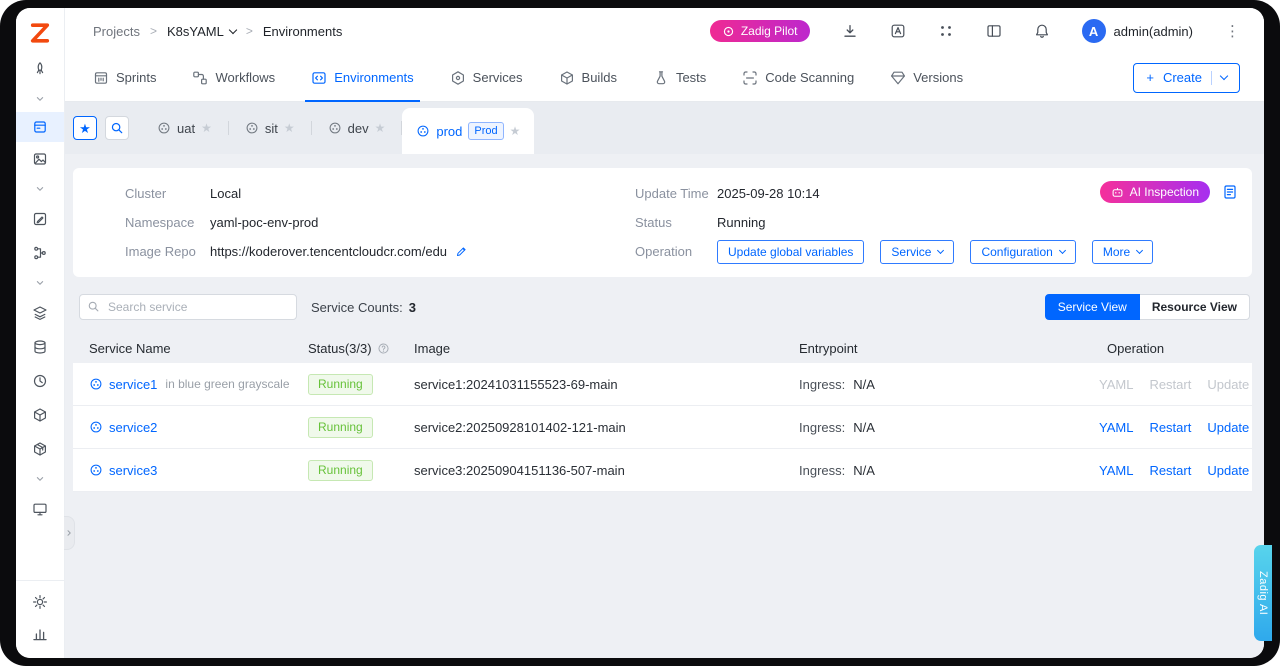 The image size is (1280, 666). Describe the element at coordinates (461, 251) in the screenshot. I see `edit-pencil-icon` at that location.